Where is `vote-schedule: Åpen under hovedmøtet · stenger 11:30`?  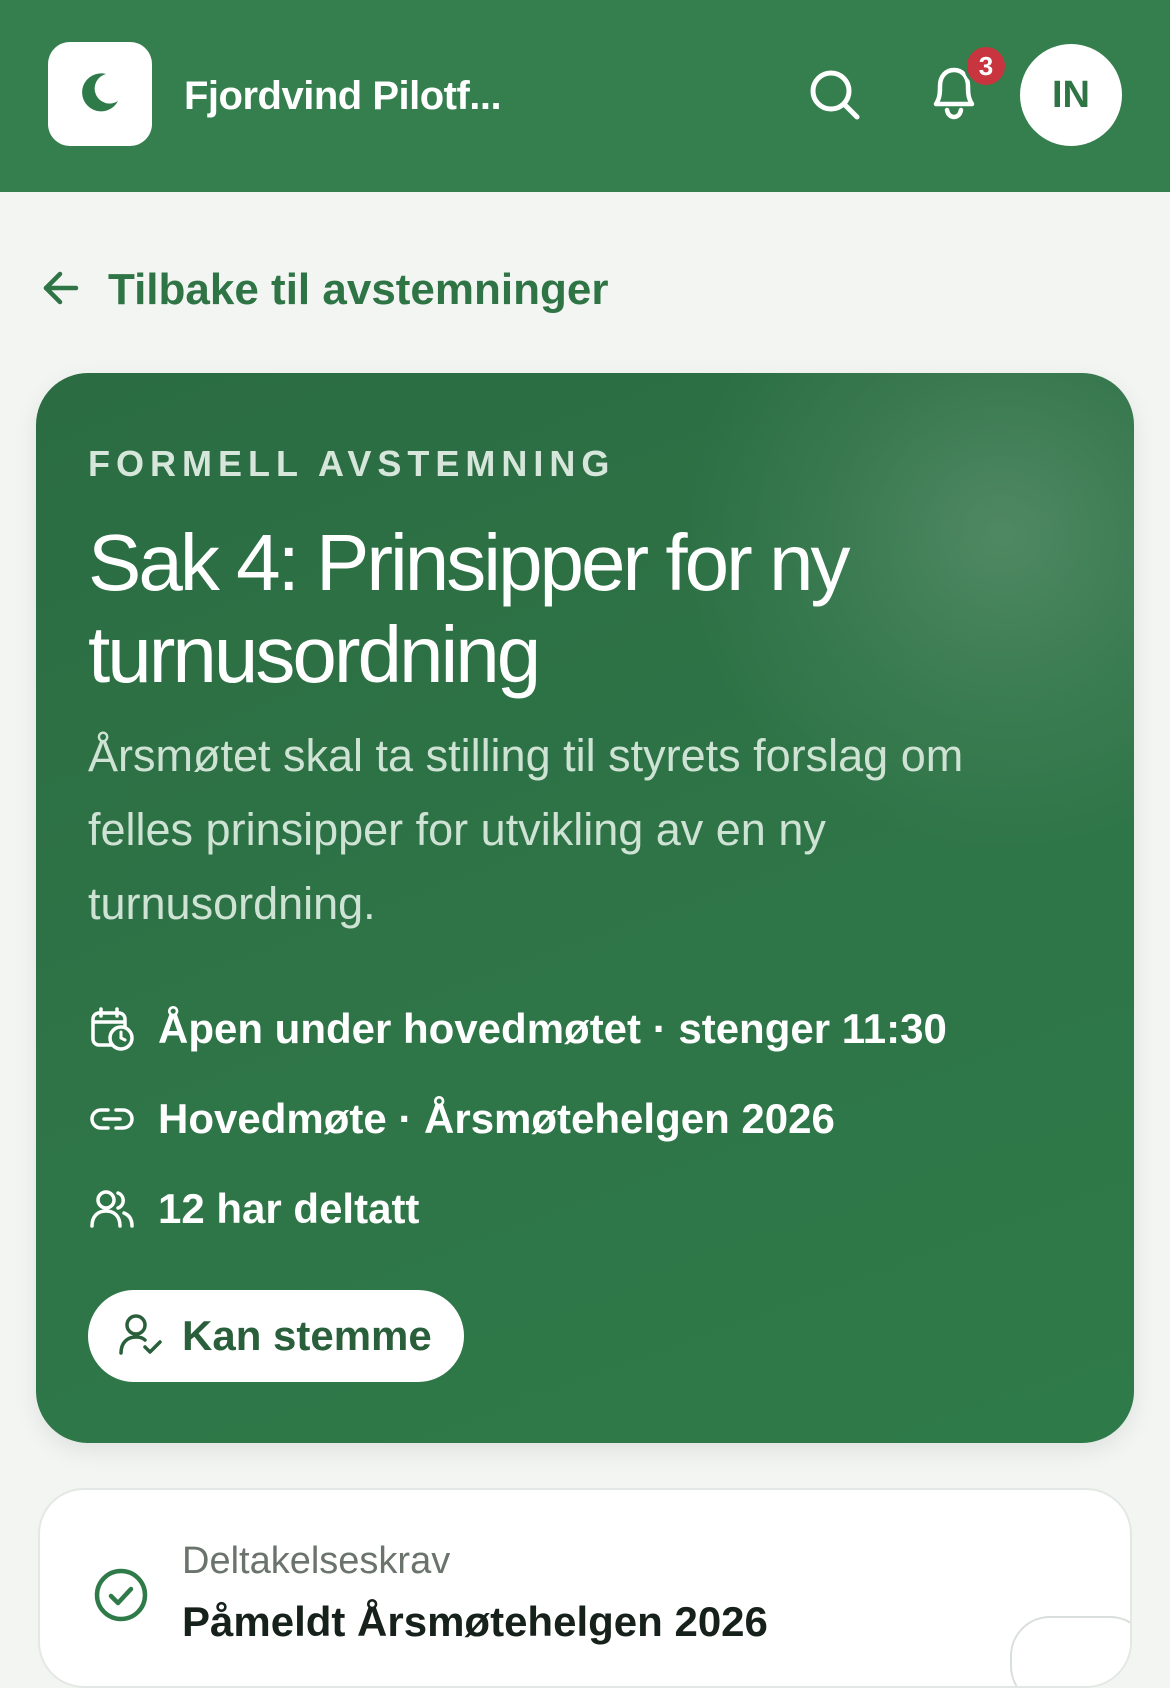 vote-schedule: Åpen under hovedmøtet · stenger 11:30 is located at coordinates (517, 1029).